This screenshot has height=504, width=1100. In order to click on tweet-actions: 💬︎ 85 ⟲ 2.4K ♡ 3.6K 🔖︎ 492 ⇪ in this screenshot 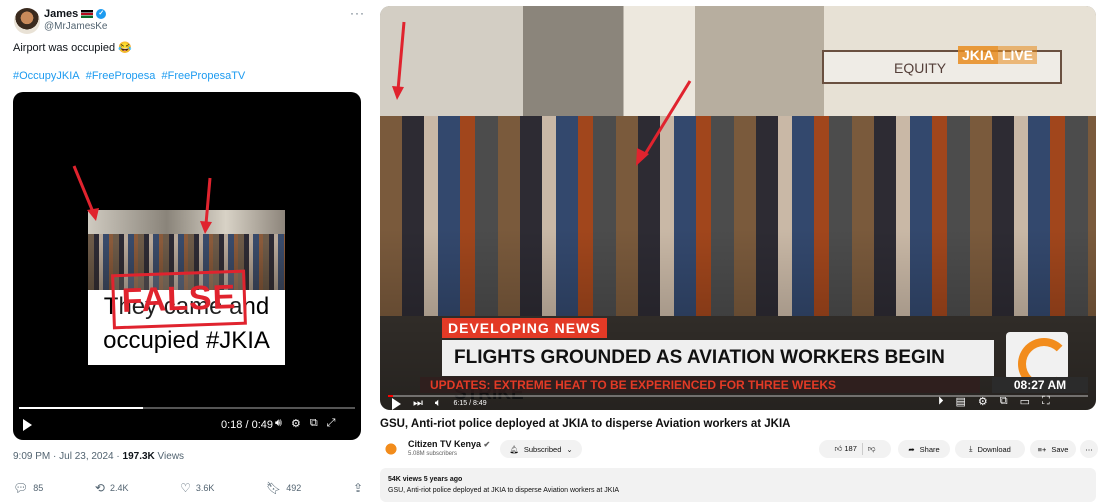, I will do `click(188, 488)`.